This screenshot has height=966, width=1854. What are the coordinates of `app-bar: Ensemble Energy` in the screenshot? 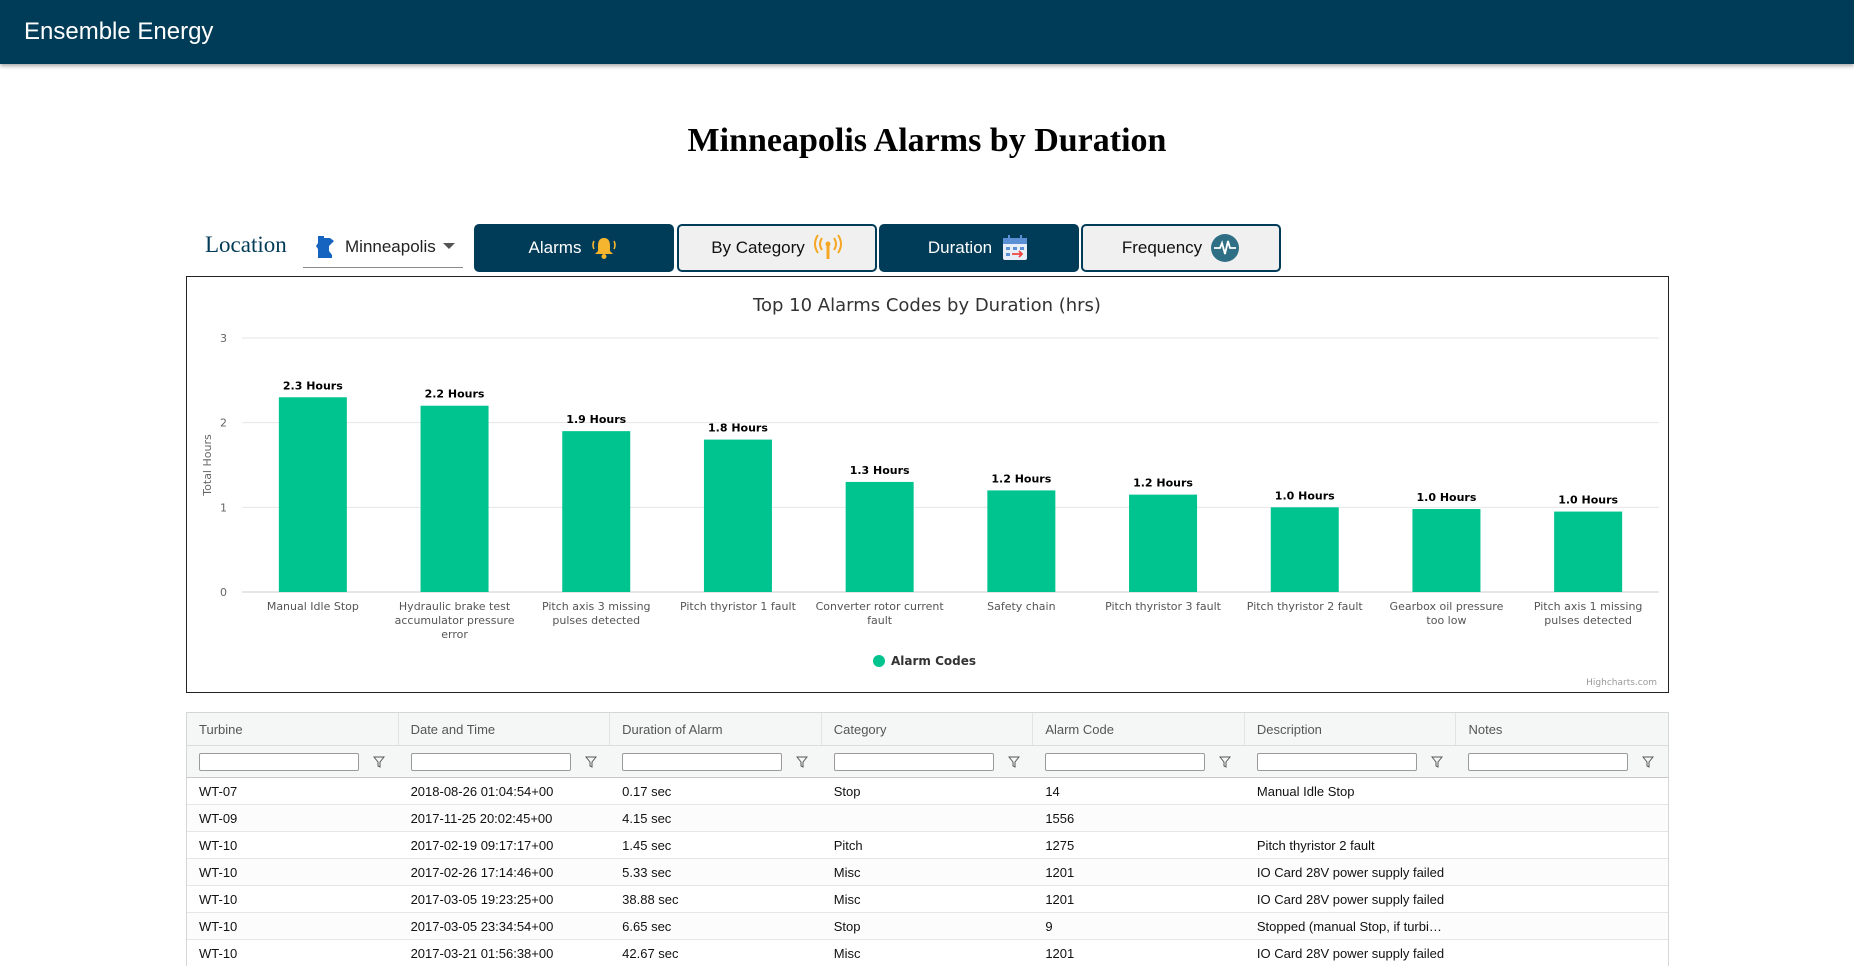 It's located at (927, 32).